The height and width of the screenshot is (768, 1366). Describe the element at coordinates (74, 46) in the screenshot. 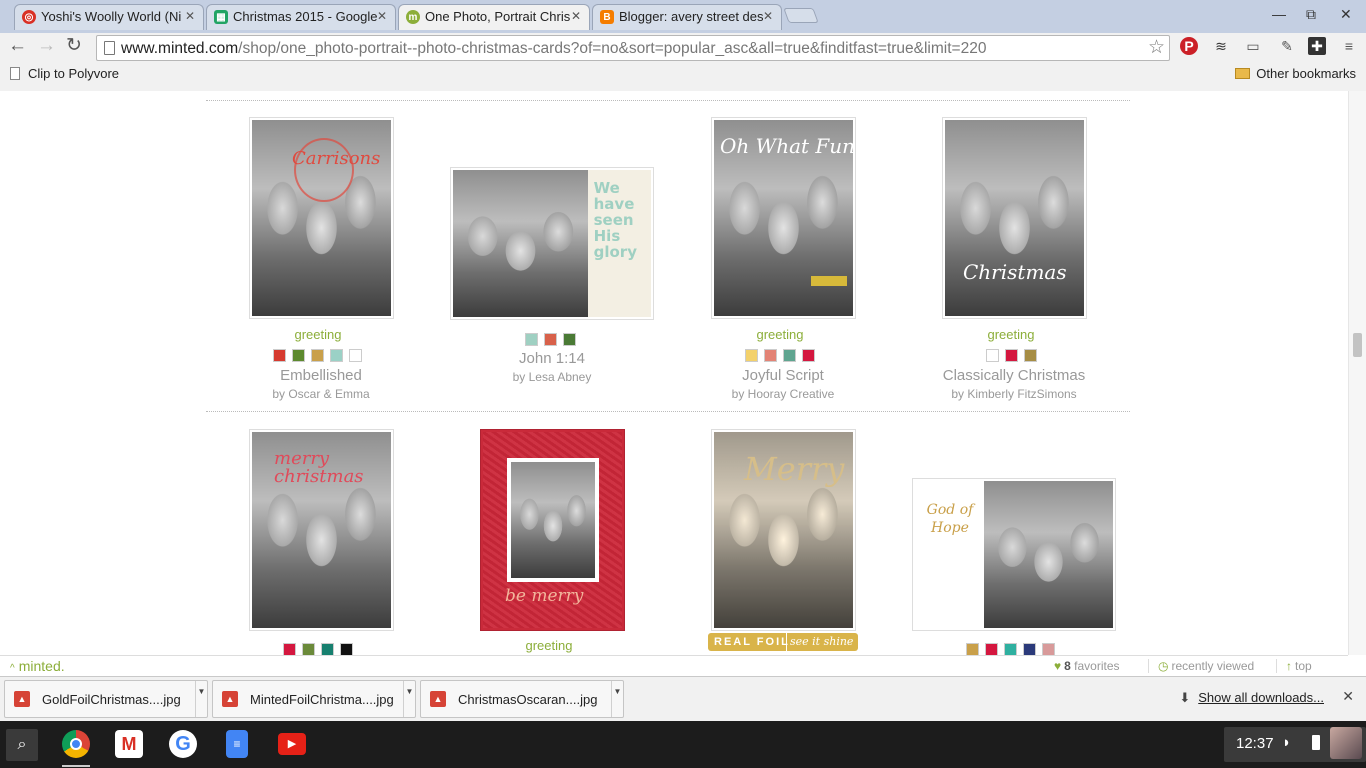

I see `reload-icon: ↻` at that location.